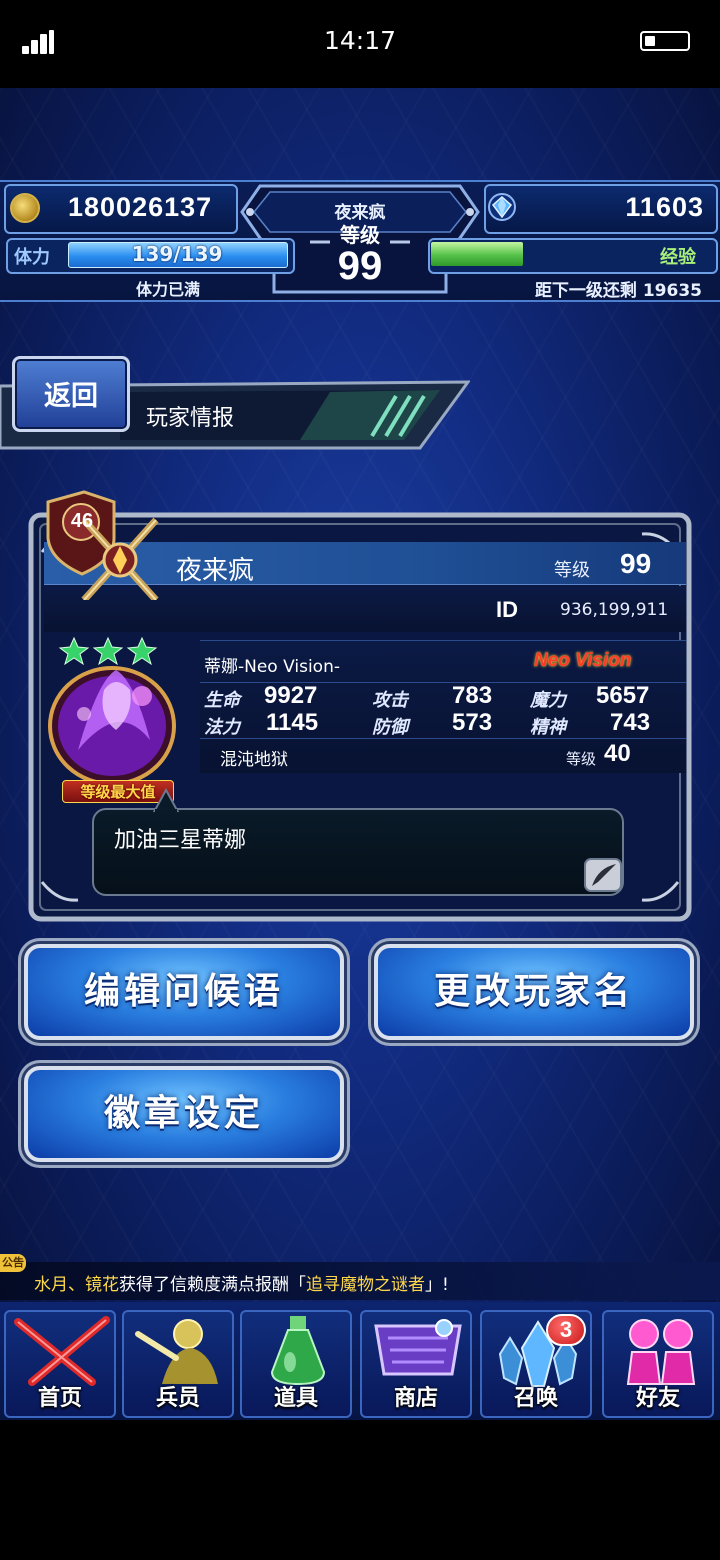 Image resolution: width=720 pixels, height=1560 pixels. I want to click on stamina-value: 139/139, so click(177, 254).